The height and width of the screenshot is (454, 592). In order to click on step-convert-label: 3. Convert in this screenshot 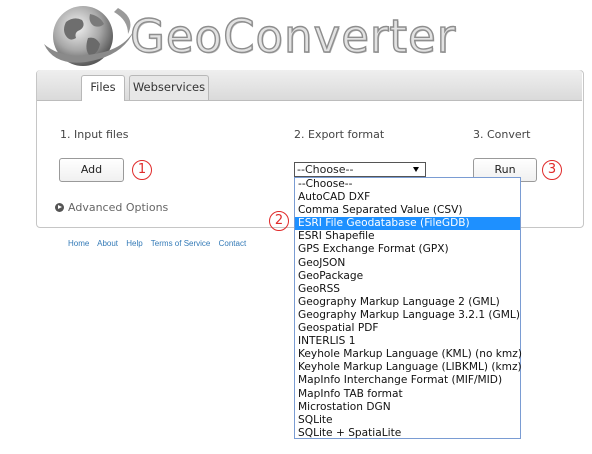, I will do `click(502, 134)`.